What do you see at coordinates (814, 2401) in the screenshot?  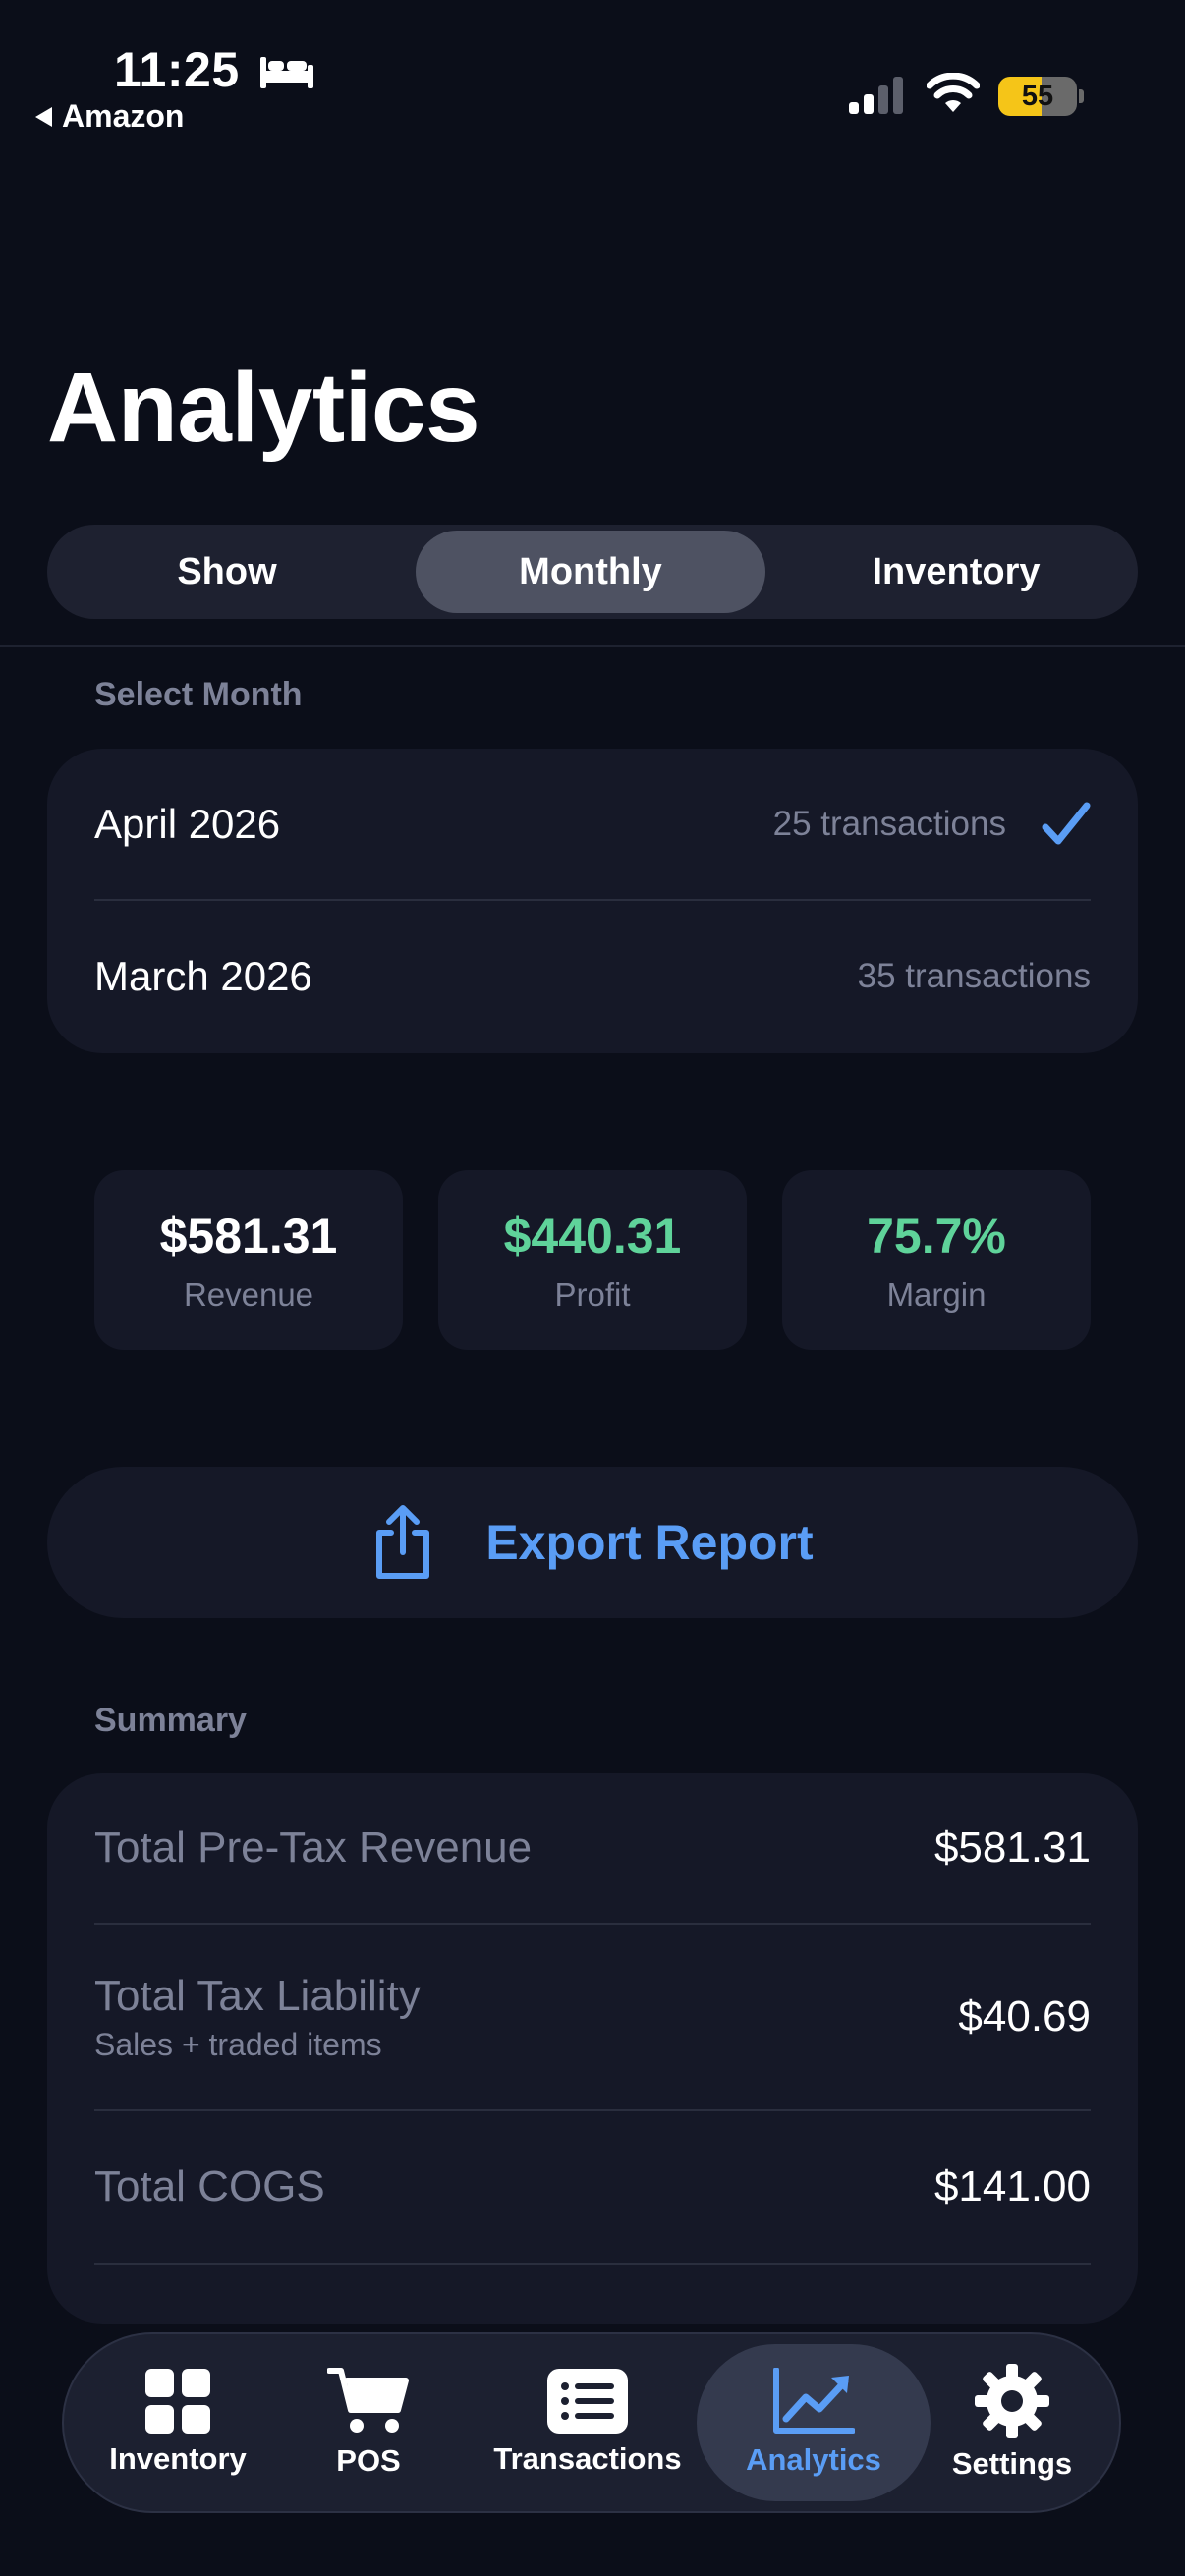 I see `chart-icon` at bounding box center [814, 2401].